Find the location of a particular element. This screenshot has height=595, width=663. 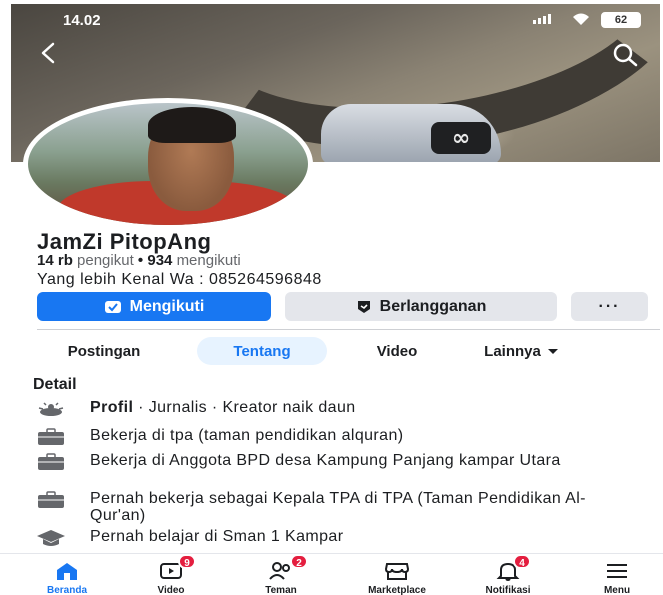

following-button-label: Mengikuti is located at coordinates (167, 306).